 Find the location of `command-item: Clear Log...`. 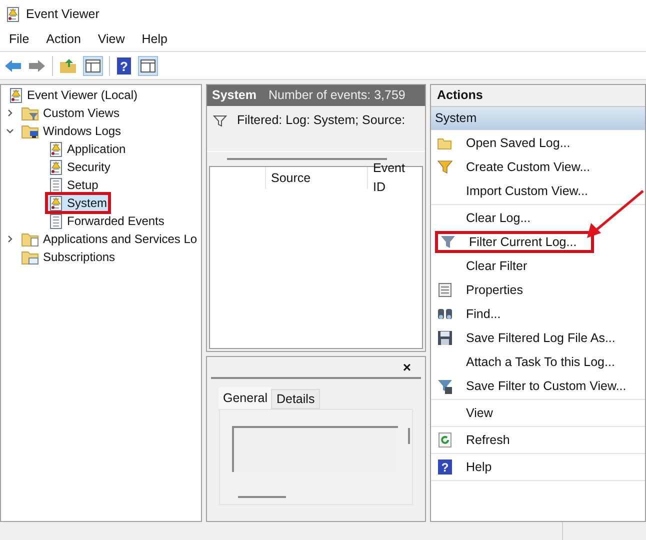

command-item: Clear Log... is located at coordinates (490, 218).